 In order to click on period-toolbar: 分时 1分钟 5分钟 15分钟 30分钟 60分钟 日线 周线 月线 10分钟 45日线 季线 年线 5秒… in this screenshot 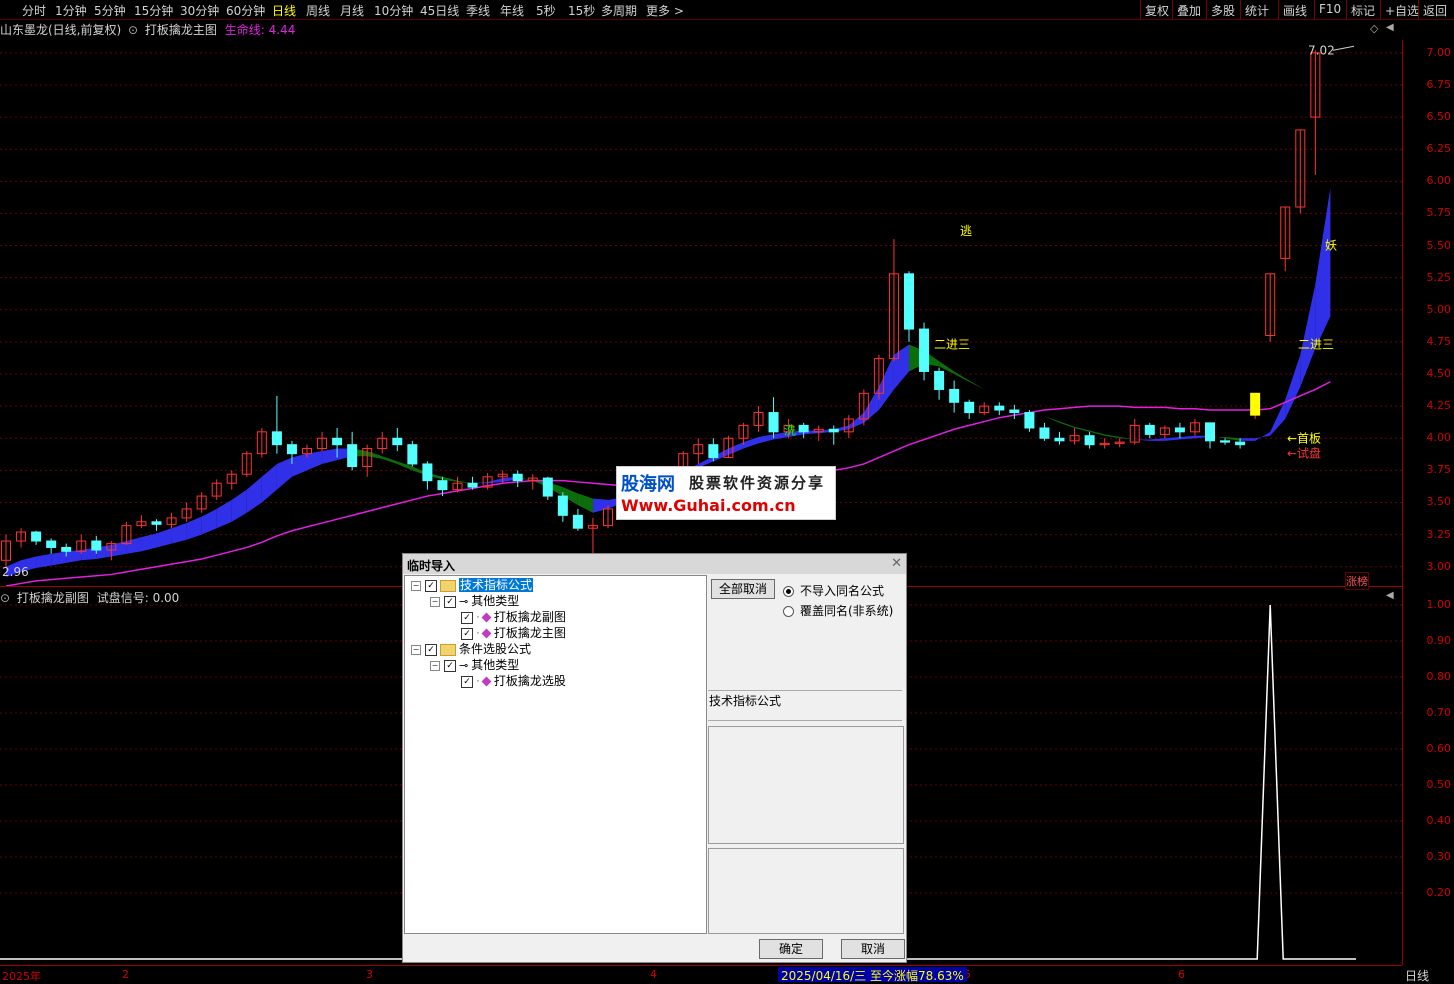, I will do `click(727, 10)`.